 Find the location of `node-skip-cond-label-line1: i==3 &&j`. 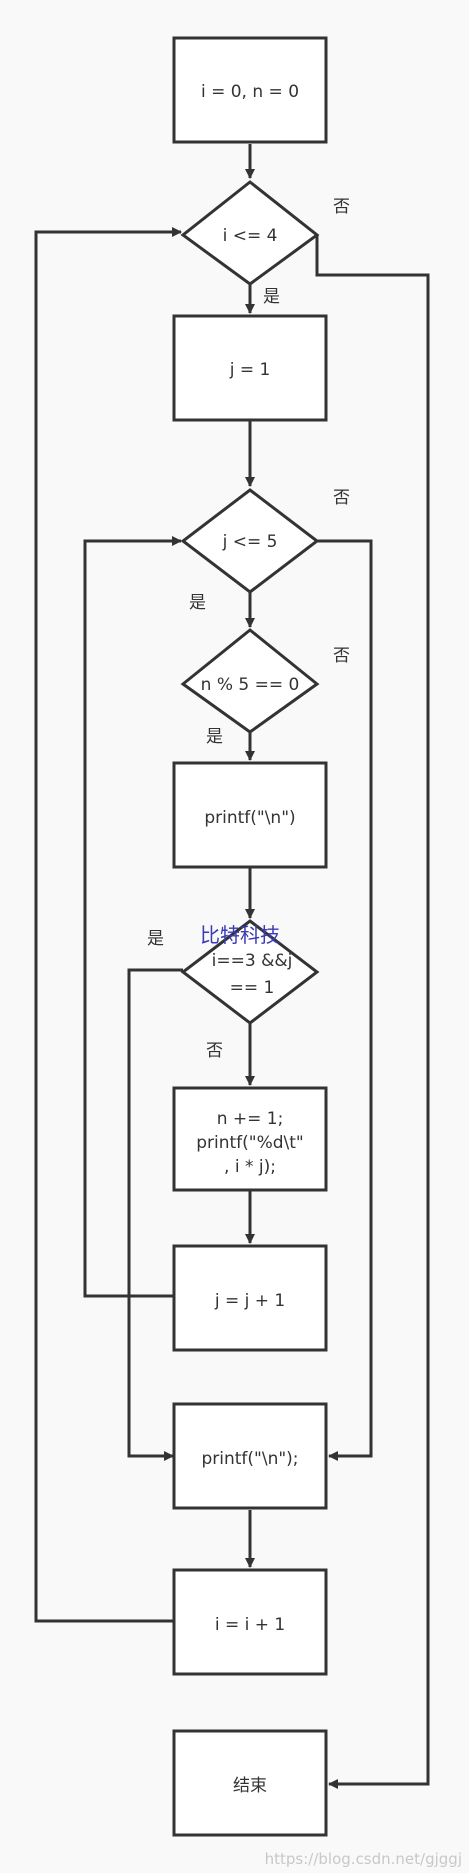

node-skip-cond-label-line1: i==3 &&j is located at coordinates (252, 961).